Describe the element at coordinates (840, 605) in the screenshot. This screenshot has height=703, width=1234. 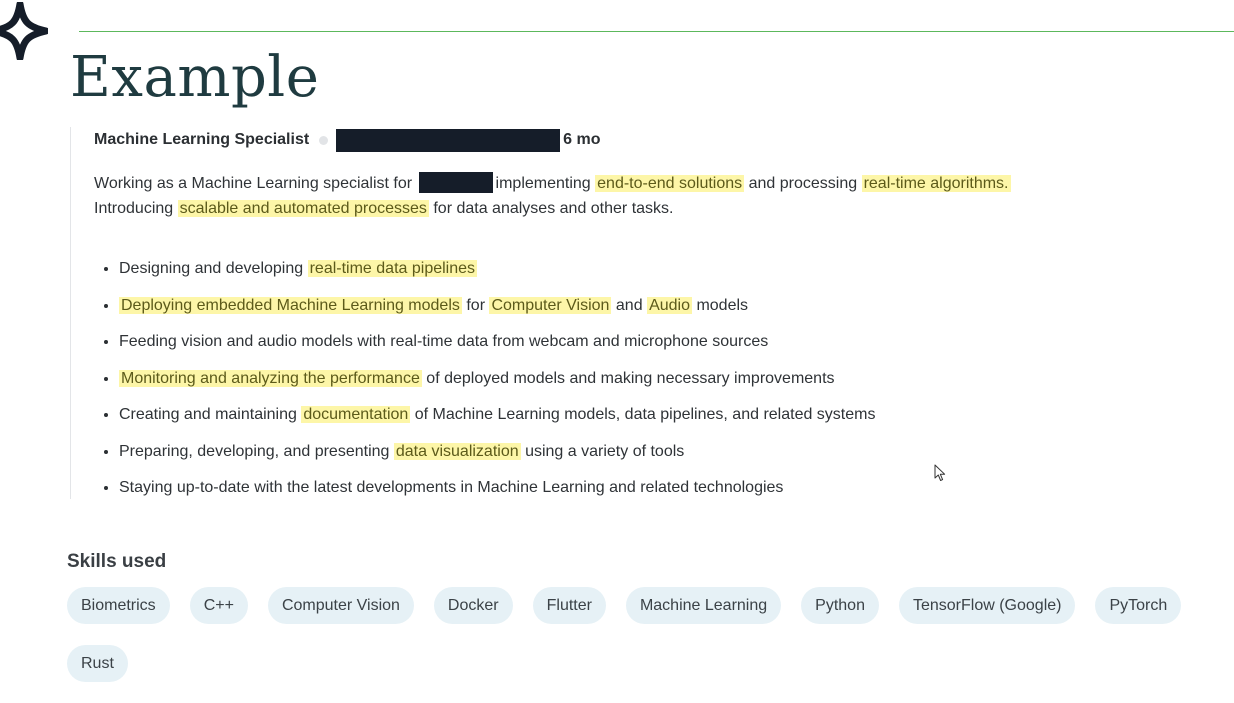
I see `skill-chip-python: Python` at that location.